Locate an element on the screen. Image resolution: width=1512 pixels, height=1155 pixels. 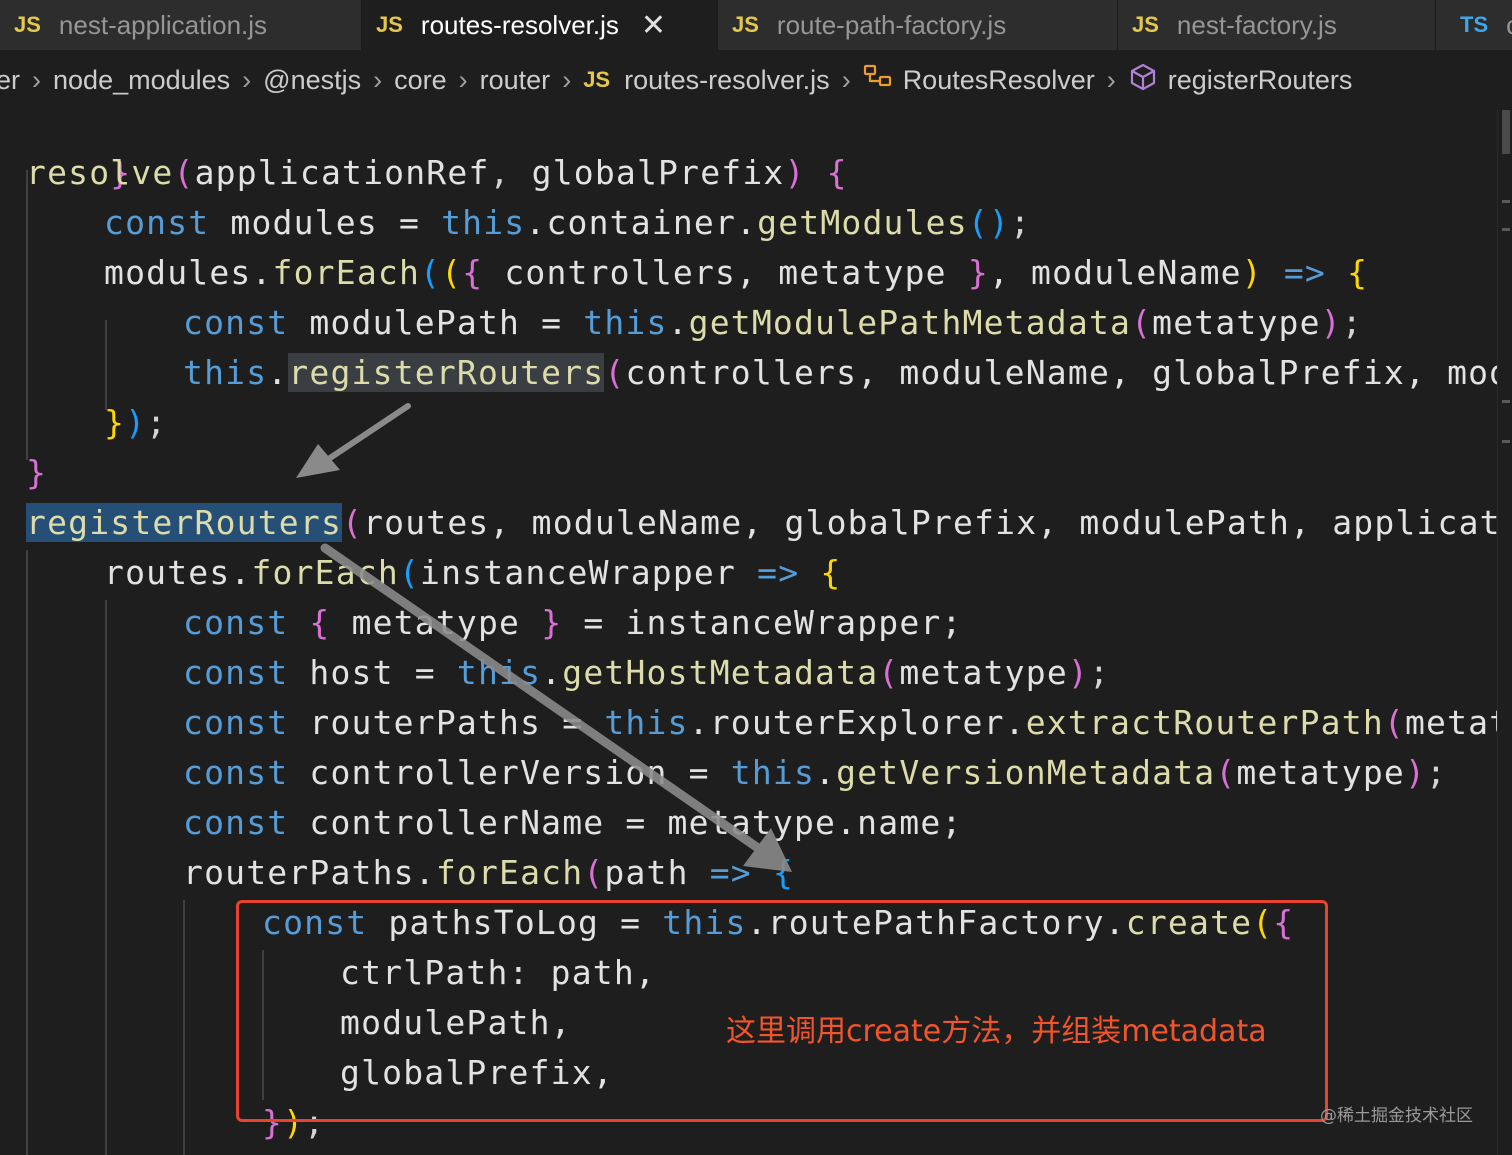
breadcrumb-item: er is located at coordinates (10, 80).